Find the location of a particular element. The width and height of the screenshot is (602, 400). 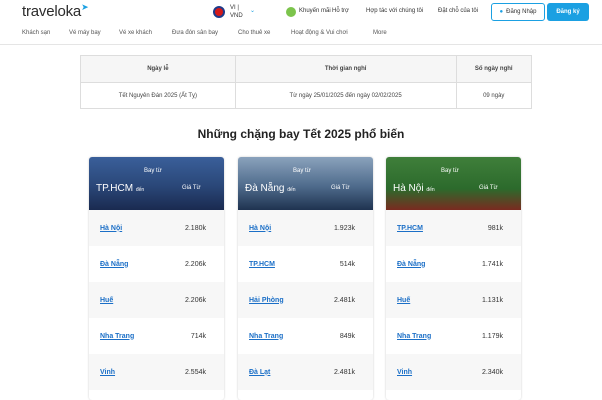

route-row: Hà Nội 2.180k is located at coordinates (156, 228).